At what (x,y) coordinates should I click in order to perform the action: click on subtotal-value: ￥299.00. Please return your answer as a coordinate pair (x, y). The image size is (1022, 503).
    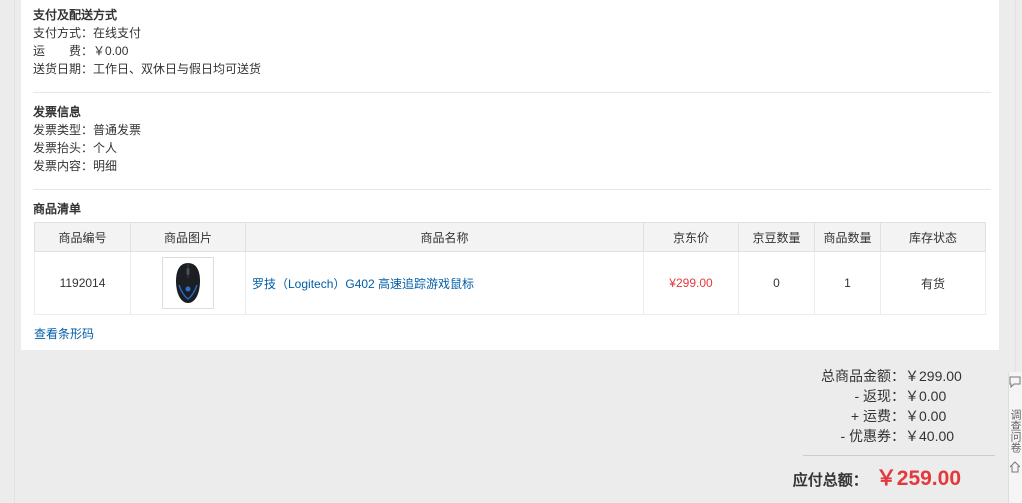
    Looking at the image, I should click on (933, 376).